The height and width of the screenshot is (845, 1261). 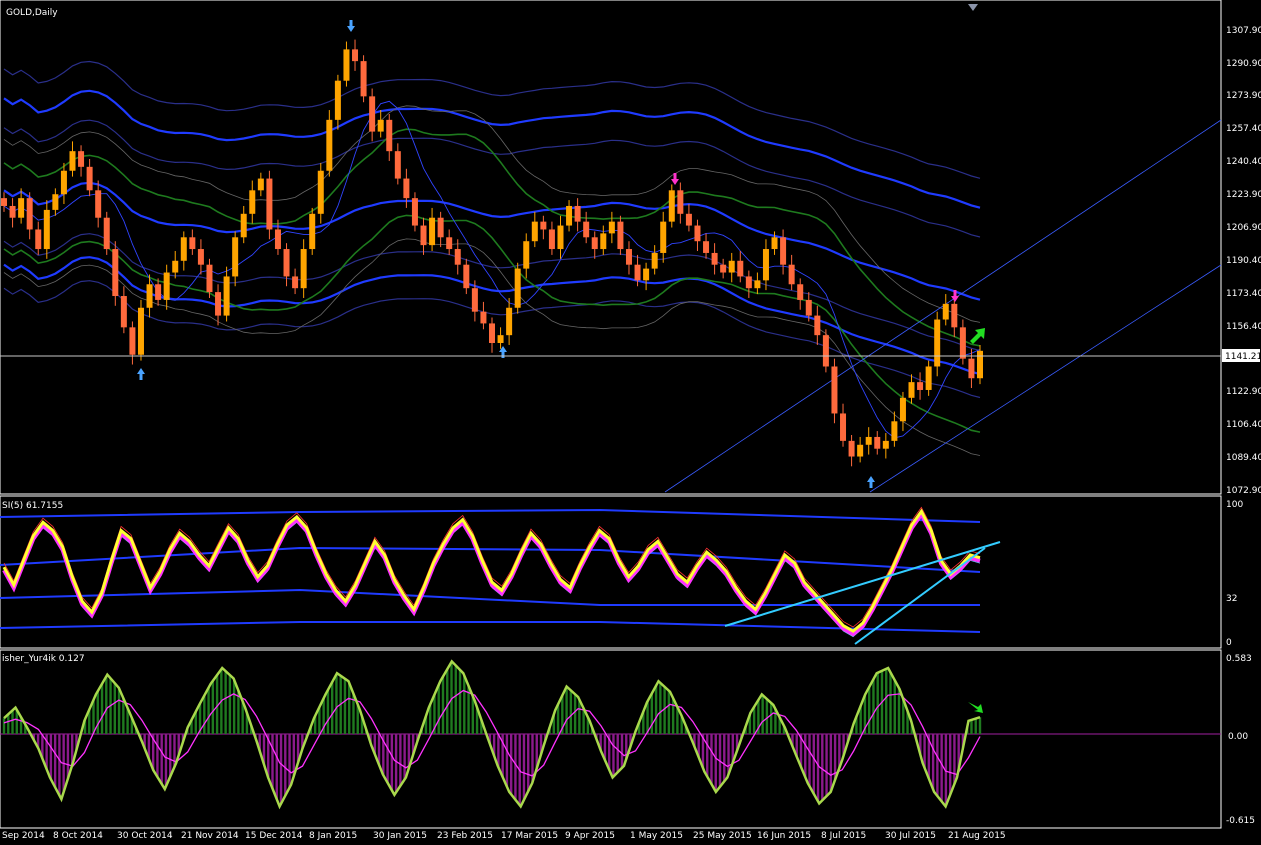 I want to click on x-tick: 9 Apr 2015, so click(x=590, y=836).